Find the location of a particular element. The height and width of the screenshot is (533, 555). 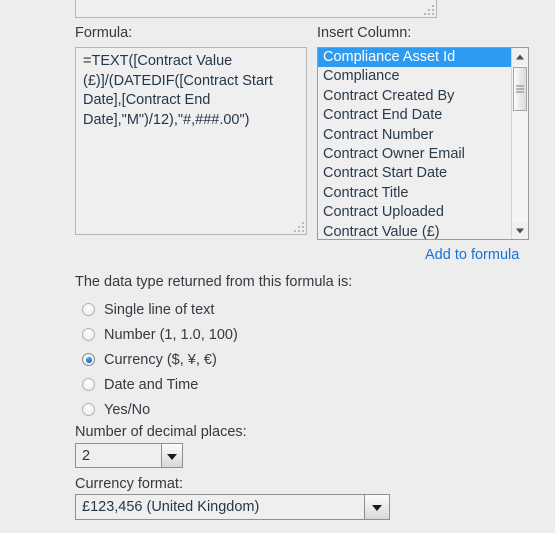

decimal-places-select: 2 is located at coordinates (129, 455).